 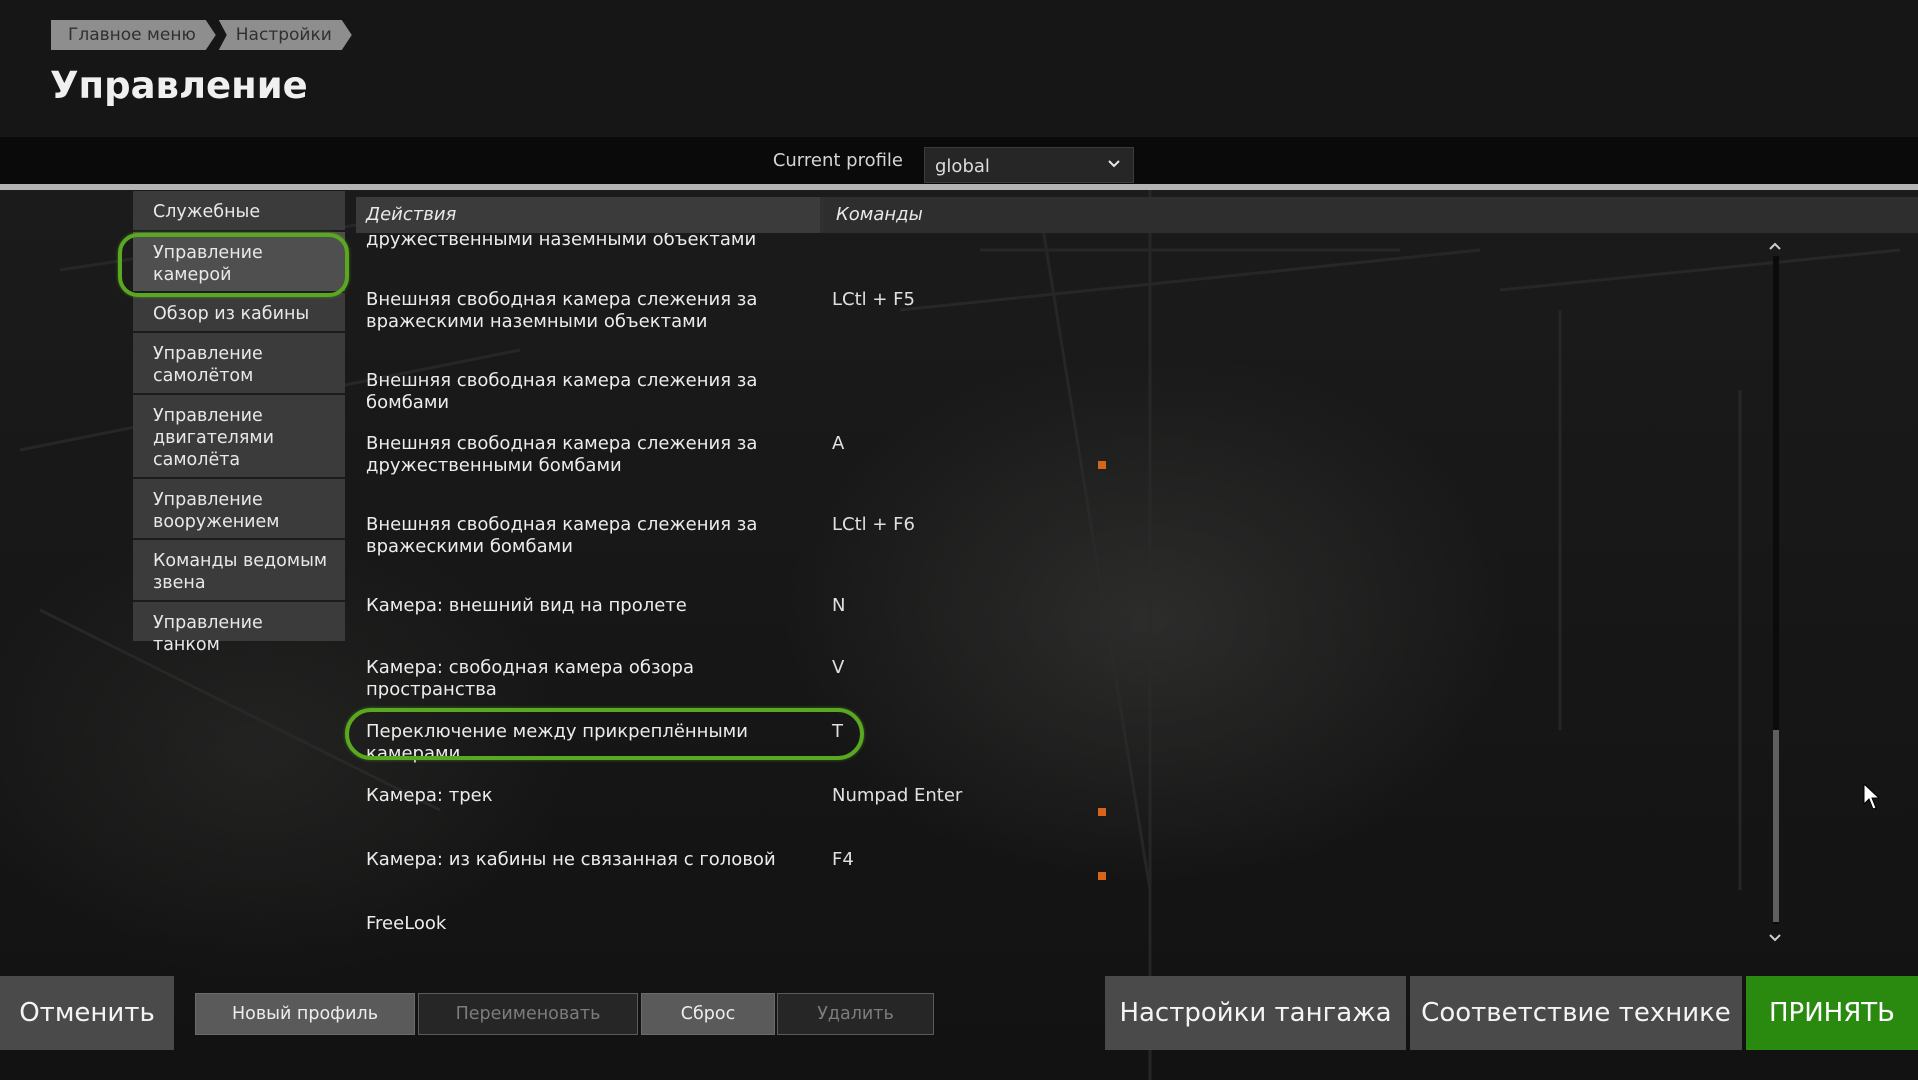 I want to click on row-action: Камера: внешний вид на пролете, so click(x=526, y=605).